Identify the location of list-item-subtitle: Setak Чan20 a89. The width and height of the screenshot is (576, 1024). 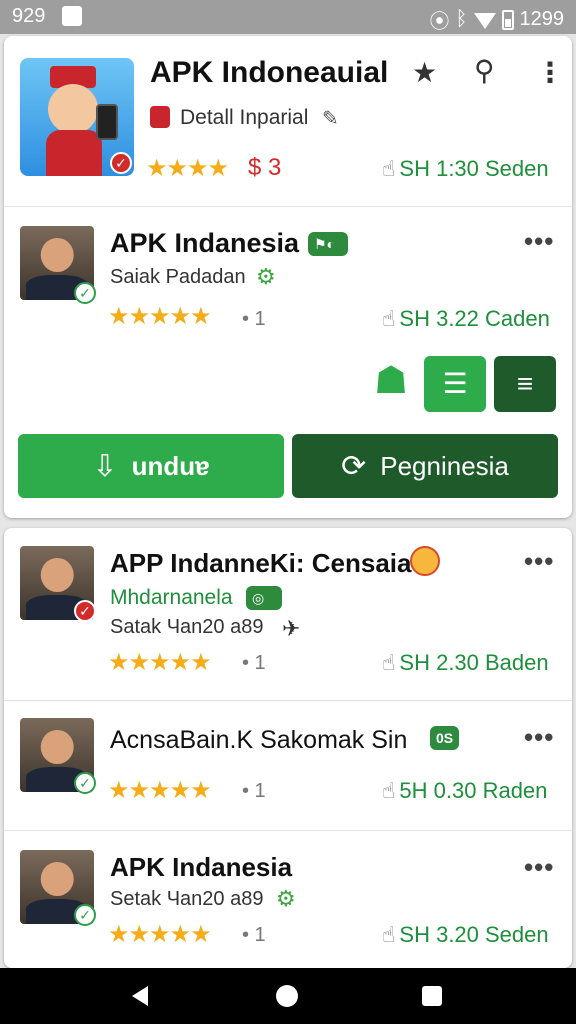
(187, 899).